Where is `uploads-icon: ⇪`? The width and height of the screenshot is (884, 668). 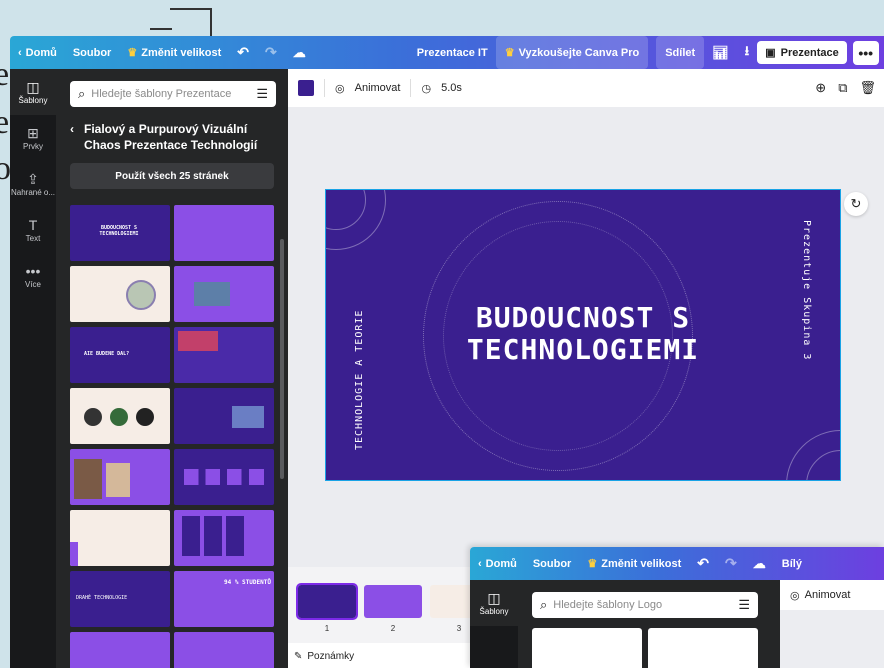 uploads-icon: ⇪ is located at coordinates (33, 178).